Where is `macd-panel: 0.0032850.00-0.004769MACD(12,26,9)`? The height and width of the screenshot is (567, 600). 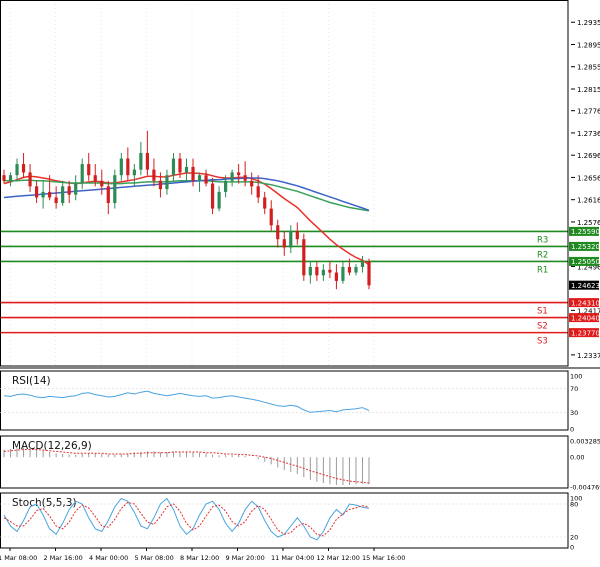 macd-panel: 0.0032850.00-0.004769MACD(12,26,9) is located at coordinates (300, 463).